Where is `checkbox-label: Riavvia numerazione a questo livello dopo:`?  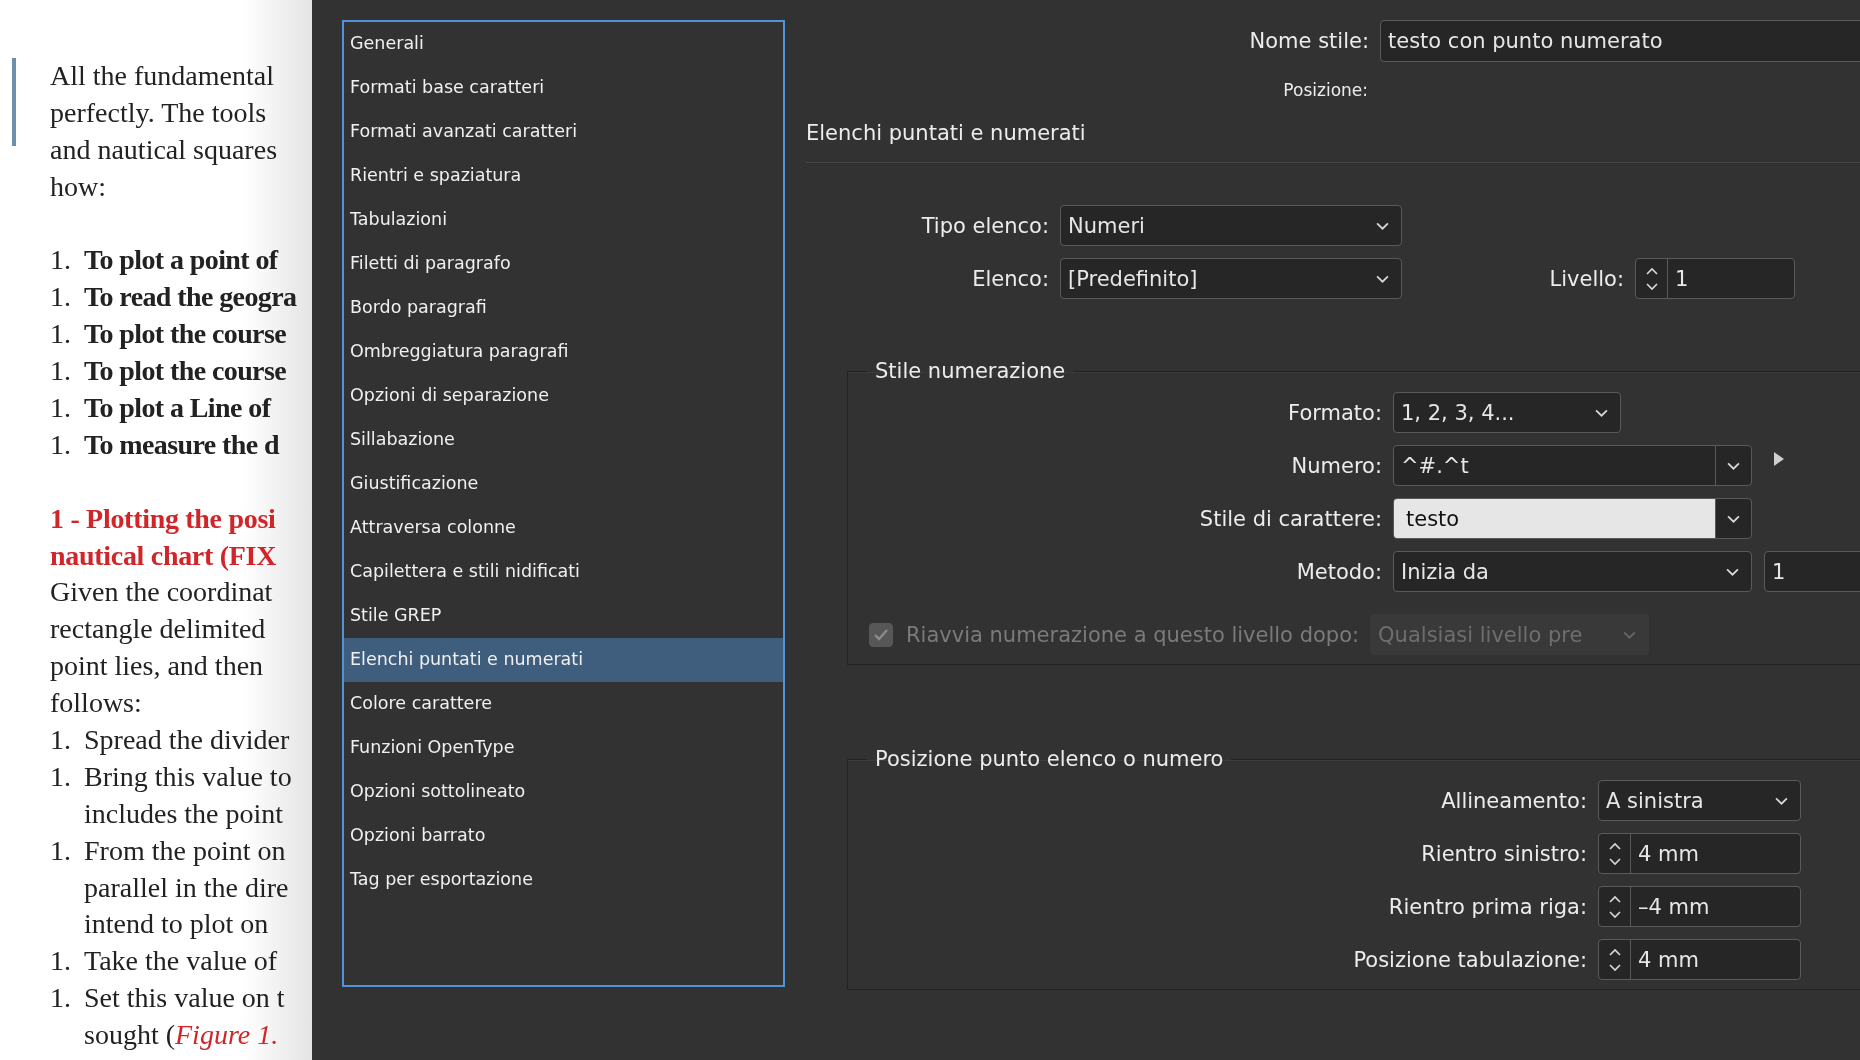
checkbox-label: Riavvia numerazione a questo livello dopo: is located at coordinates (1133, 634).